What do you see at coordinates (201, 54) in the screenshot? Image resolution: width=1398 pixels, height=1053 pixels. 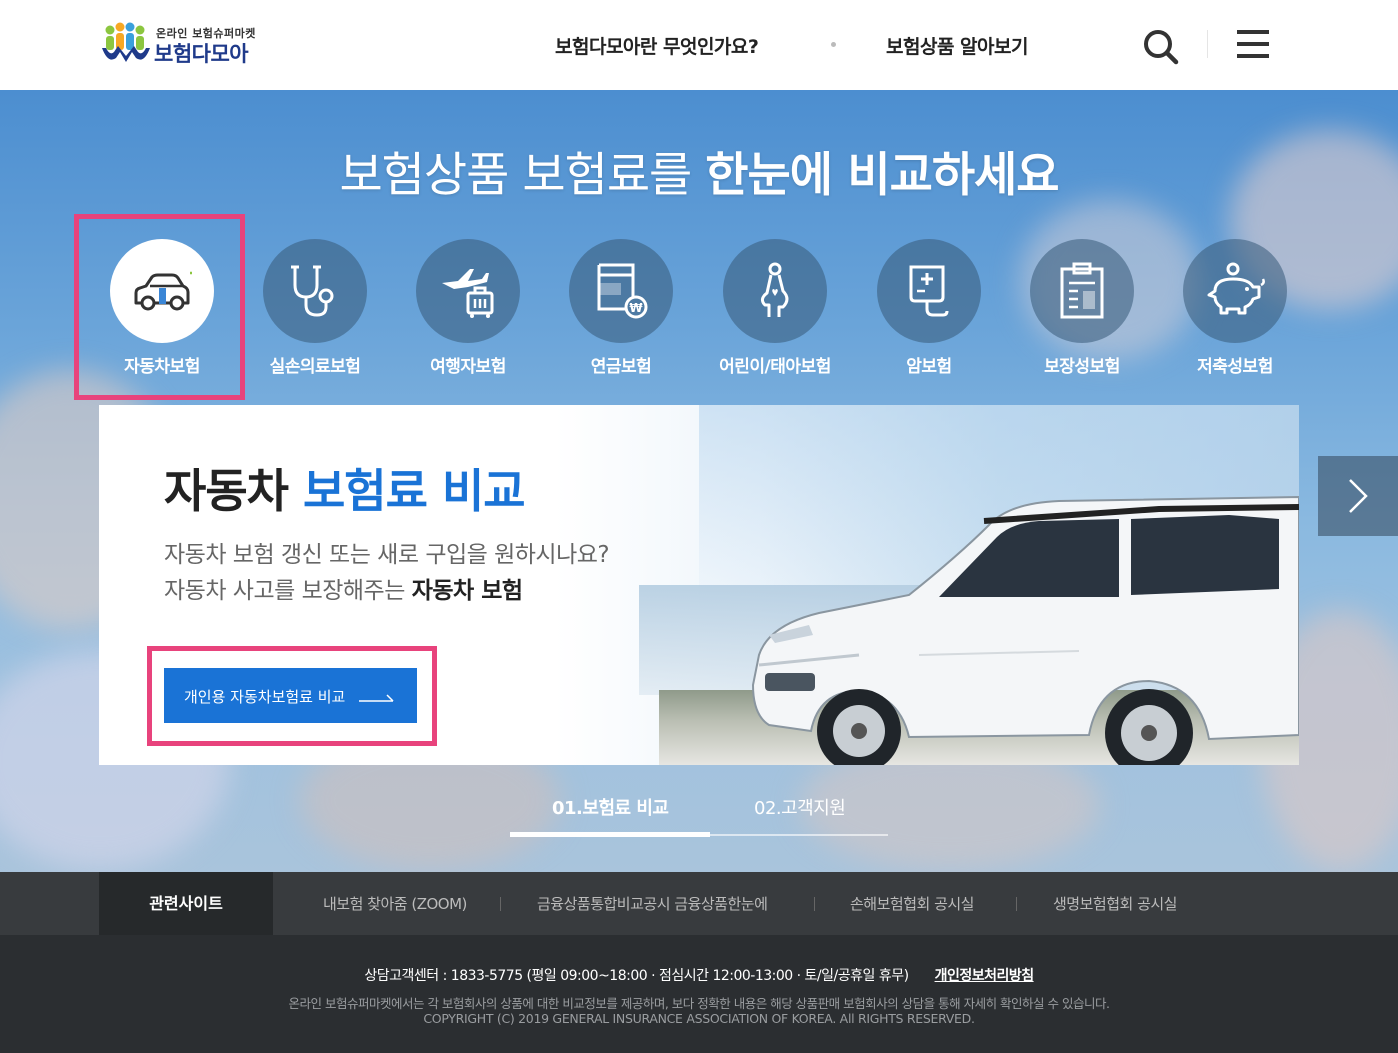 I see `logo-title: 보험다모아` at bounding box center [201, 54].